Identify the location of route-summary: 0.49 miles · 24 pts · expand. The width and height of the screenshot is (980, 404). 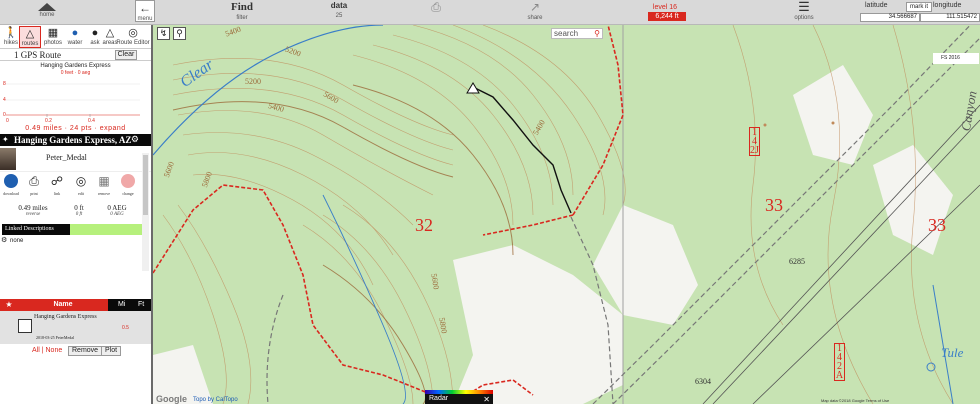
(75, 129).